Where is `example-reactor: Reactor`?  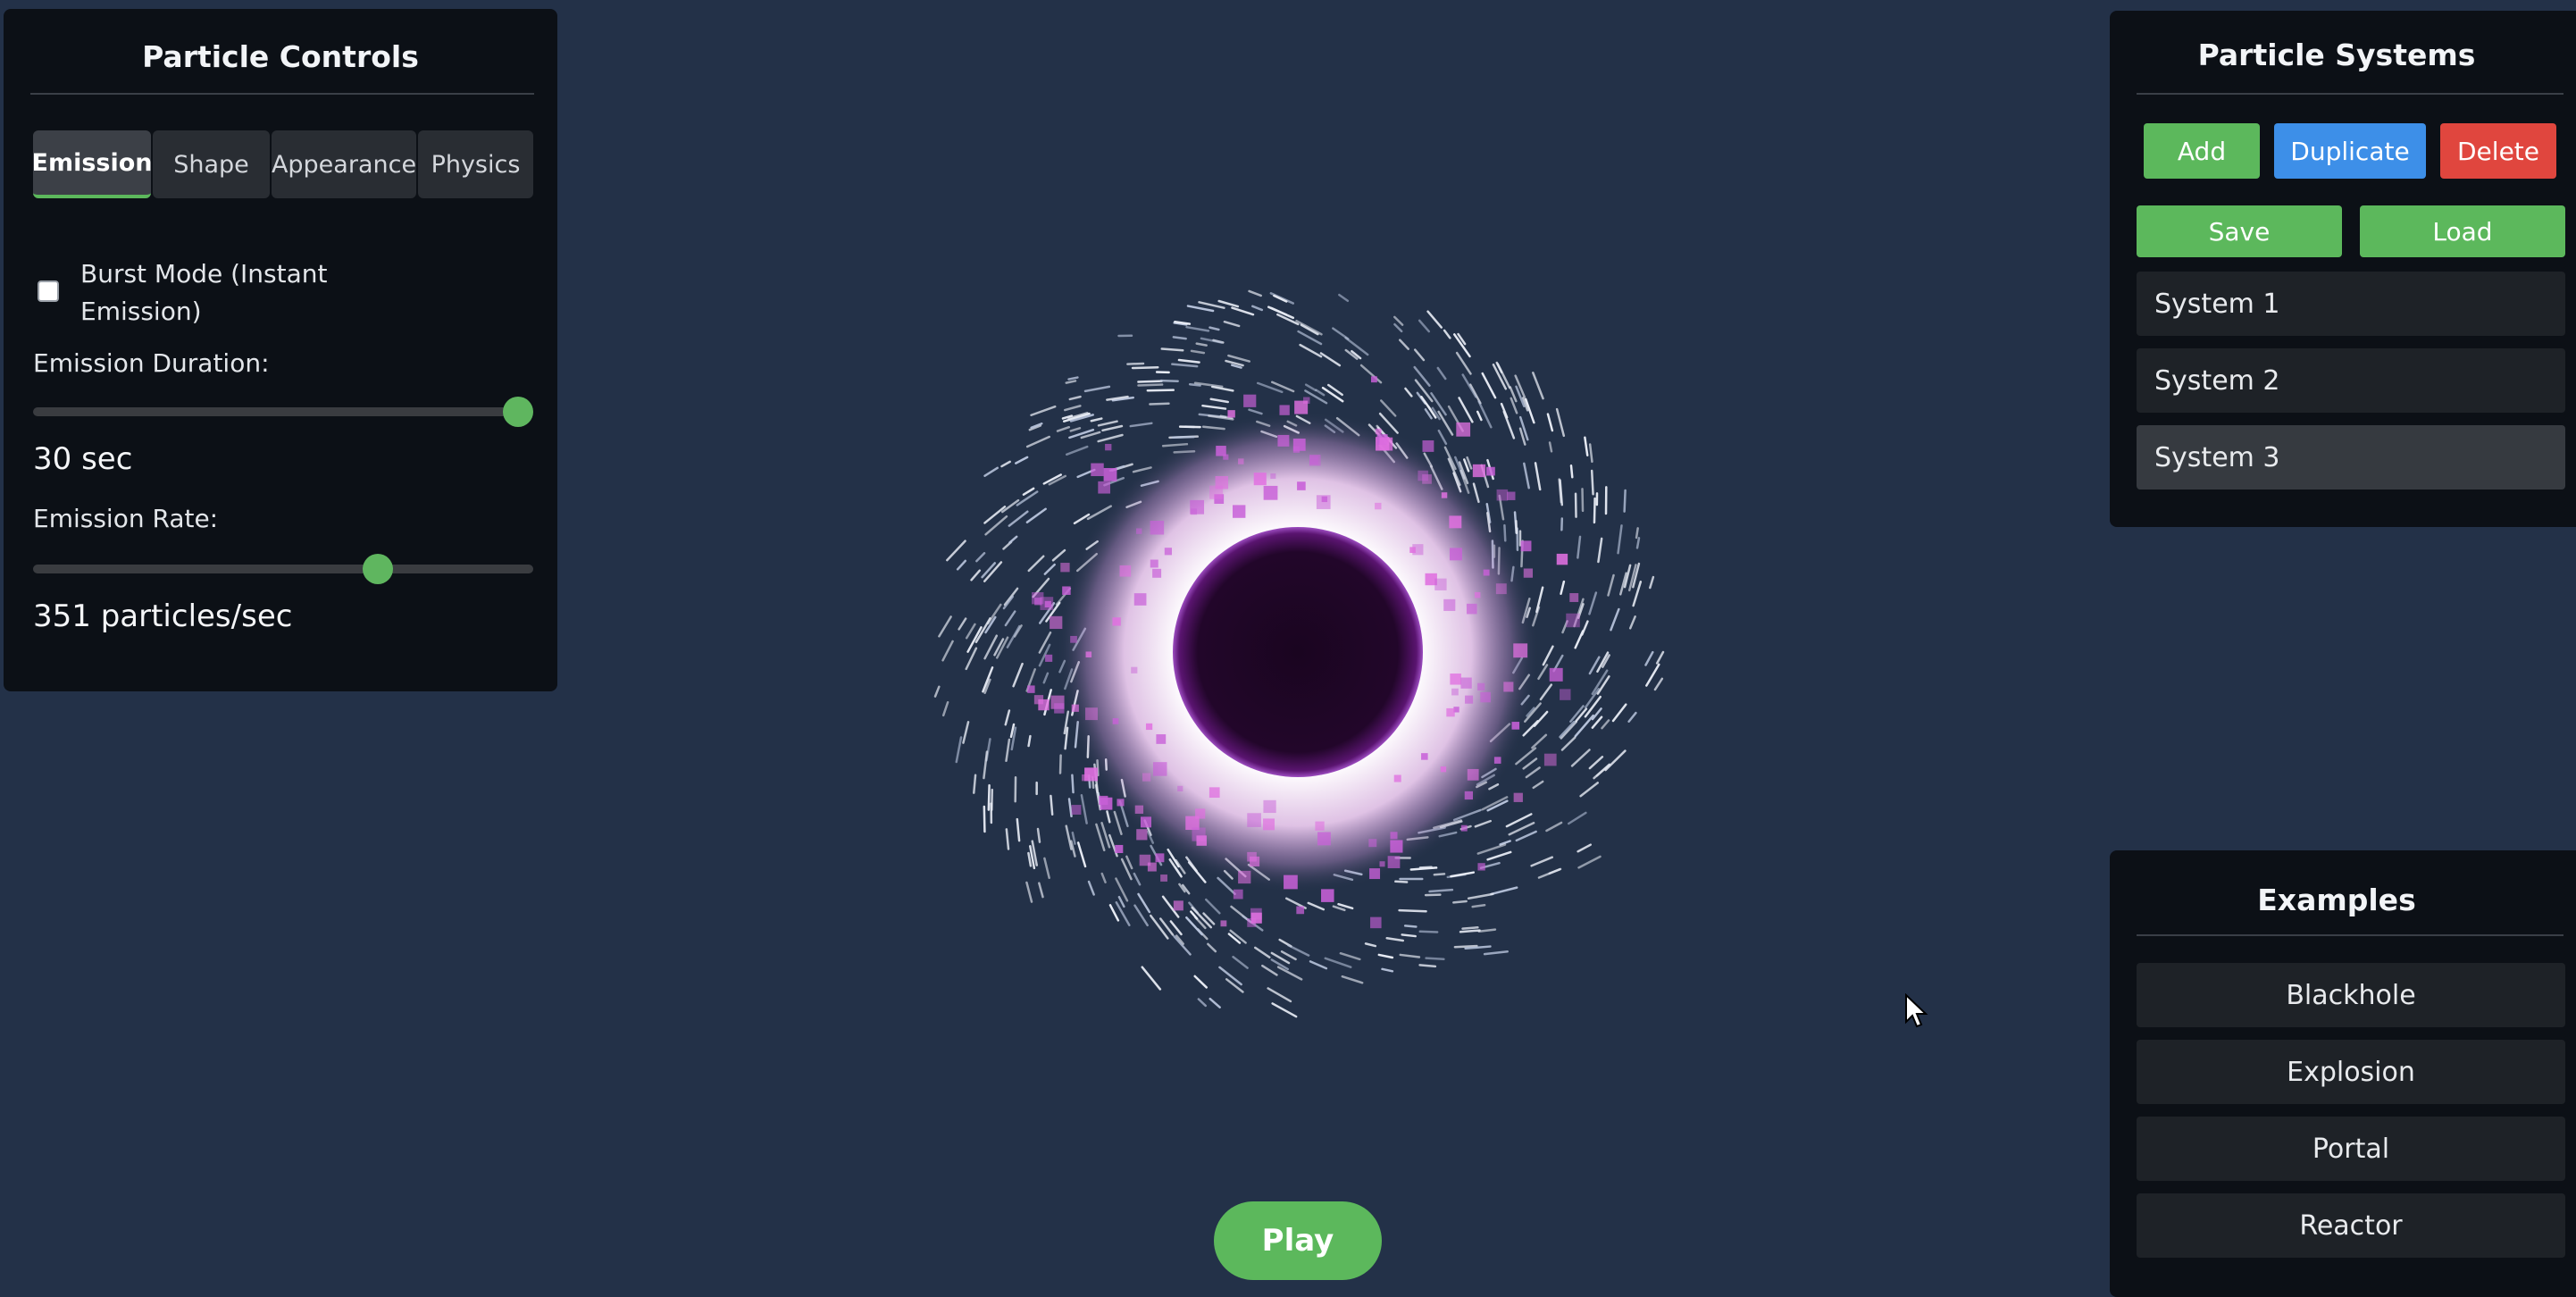 example-reactor: Reactor is located at coordinates (2351, 1226).